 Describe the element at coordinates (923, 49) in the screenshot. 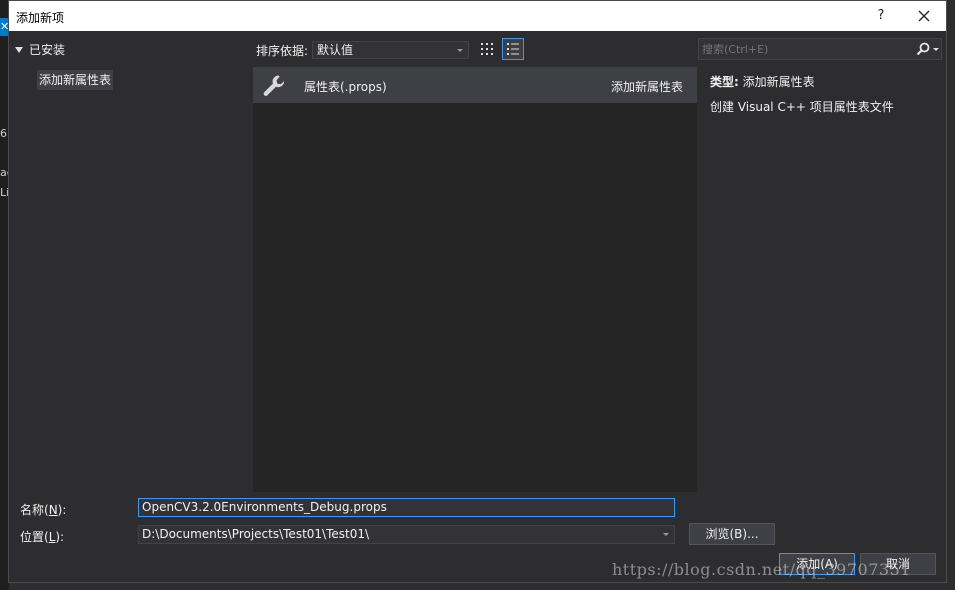

I see `search-icon` at that location.